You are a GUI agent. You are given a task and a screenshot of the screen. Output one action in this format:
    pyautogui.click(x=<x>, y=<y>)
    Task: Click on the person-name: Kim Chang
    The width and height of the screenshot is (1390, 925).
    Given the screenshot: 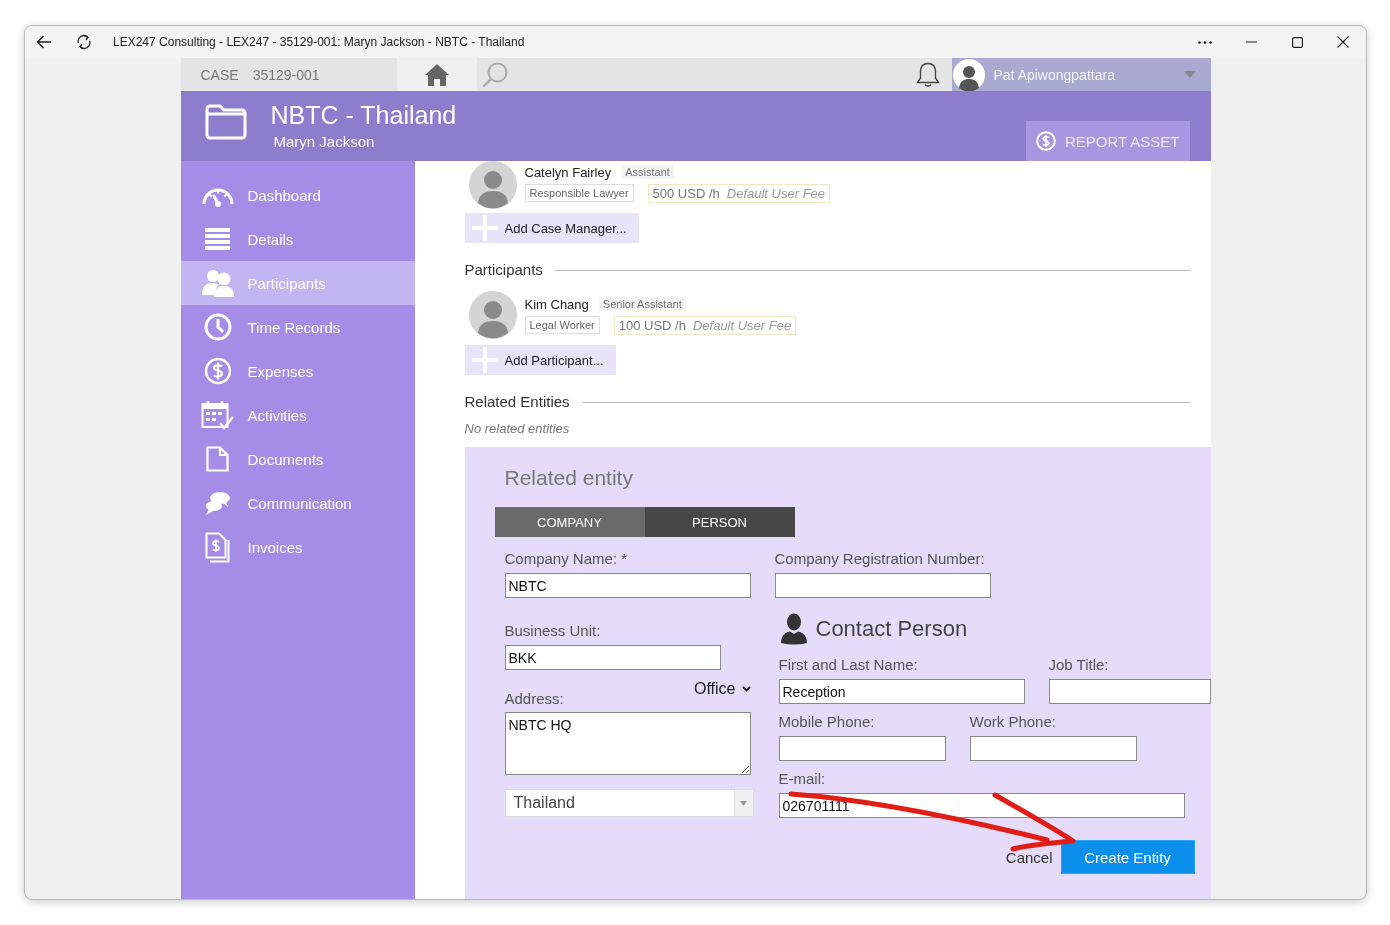 What is the action you would take?
    pyautogui.click(x=556, y=304)
    